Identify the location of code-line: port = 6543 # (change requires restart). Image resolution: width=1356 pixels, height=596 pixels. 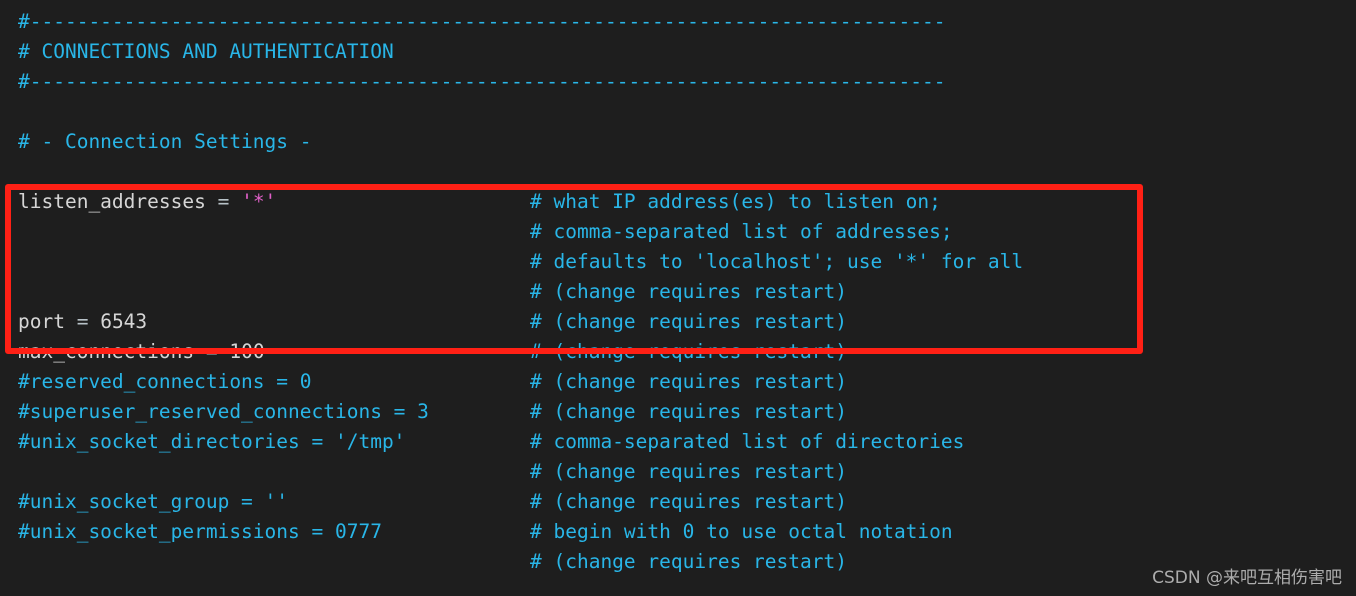
(678, 322).